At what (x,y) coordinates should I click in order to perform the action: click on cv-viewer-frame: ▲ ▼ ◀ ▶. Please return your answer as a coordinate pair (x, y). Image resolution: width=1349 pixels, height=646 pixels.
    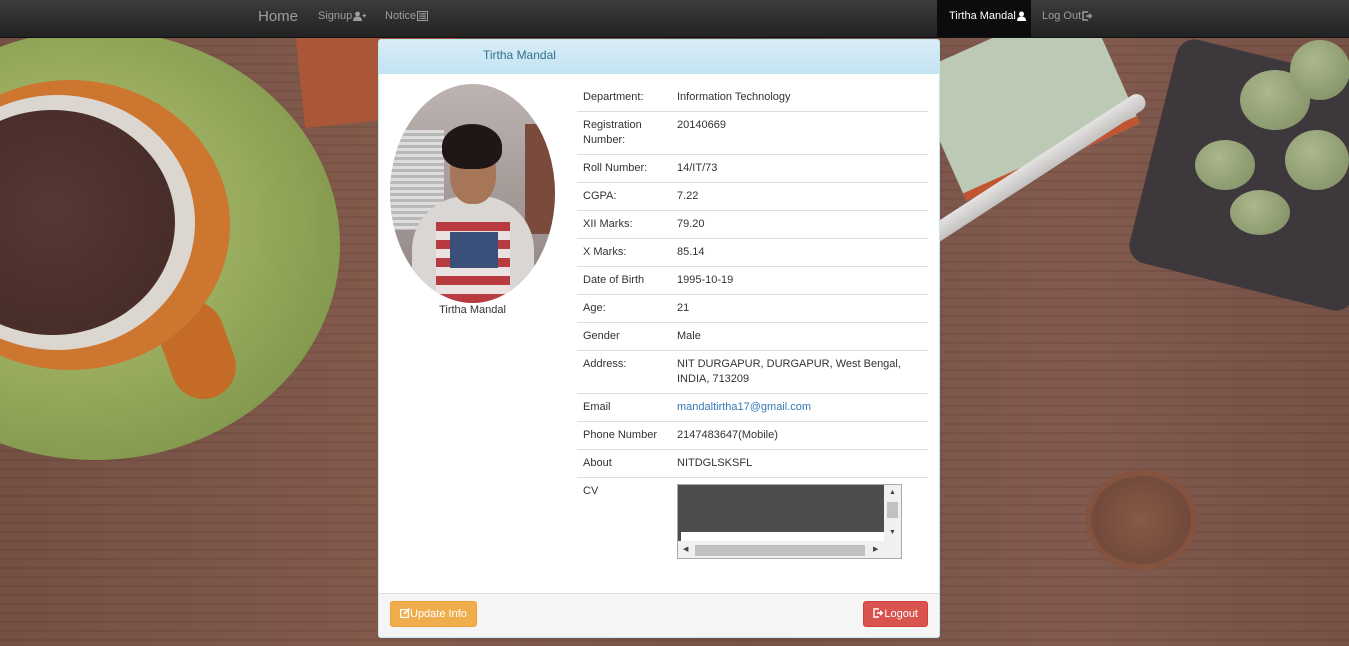
    Looking at the image, I should click on (789, 521).